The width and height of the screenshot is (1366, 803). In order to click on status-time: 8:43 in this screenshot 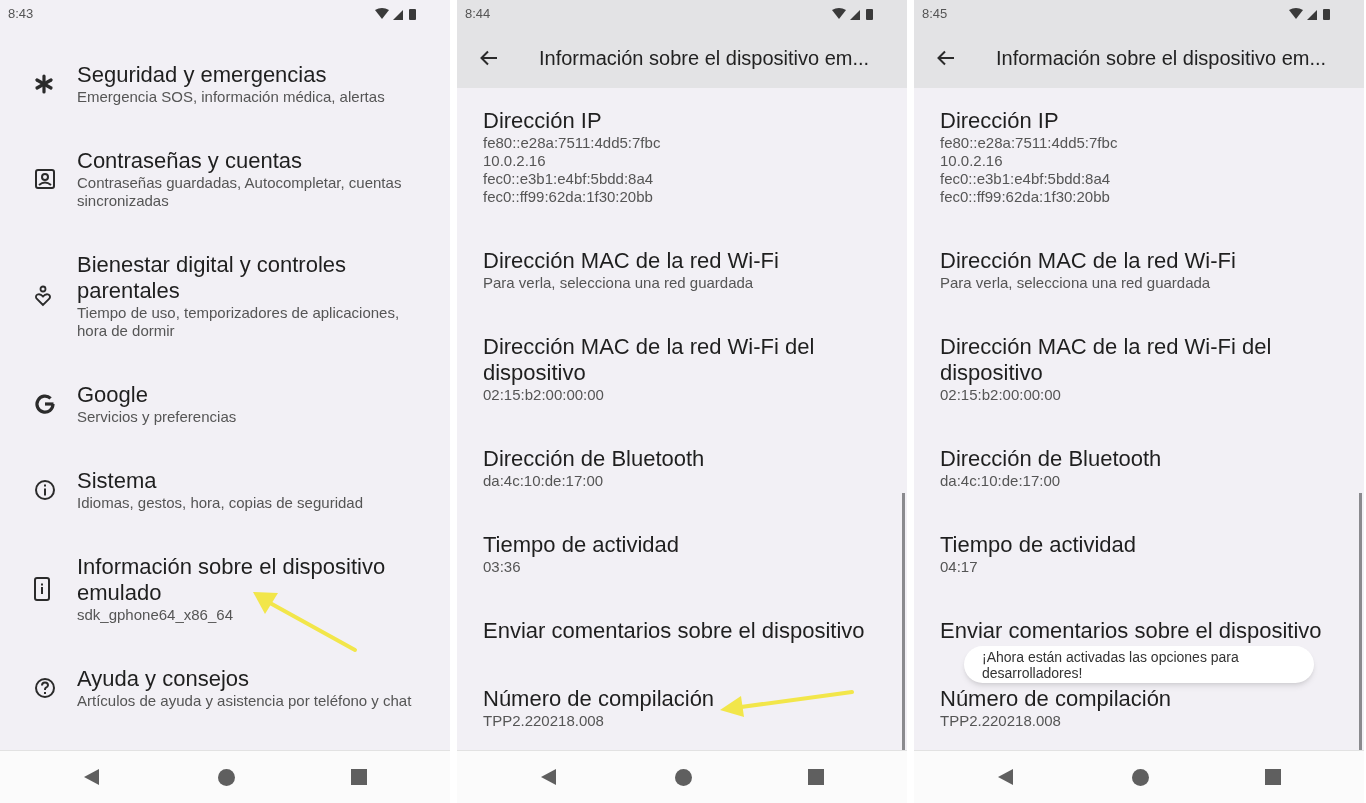, I will do `click(21, 14)`.